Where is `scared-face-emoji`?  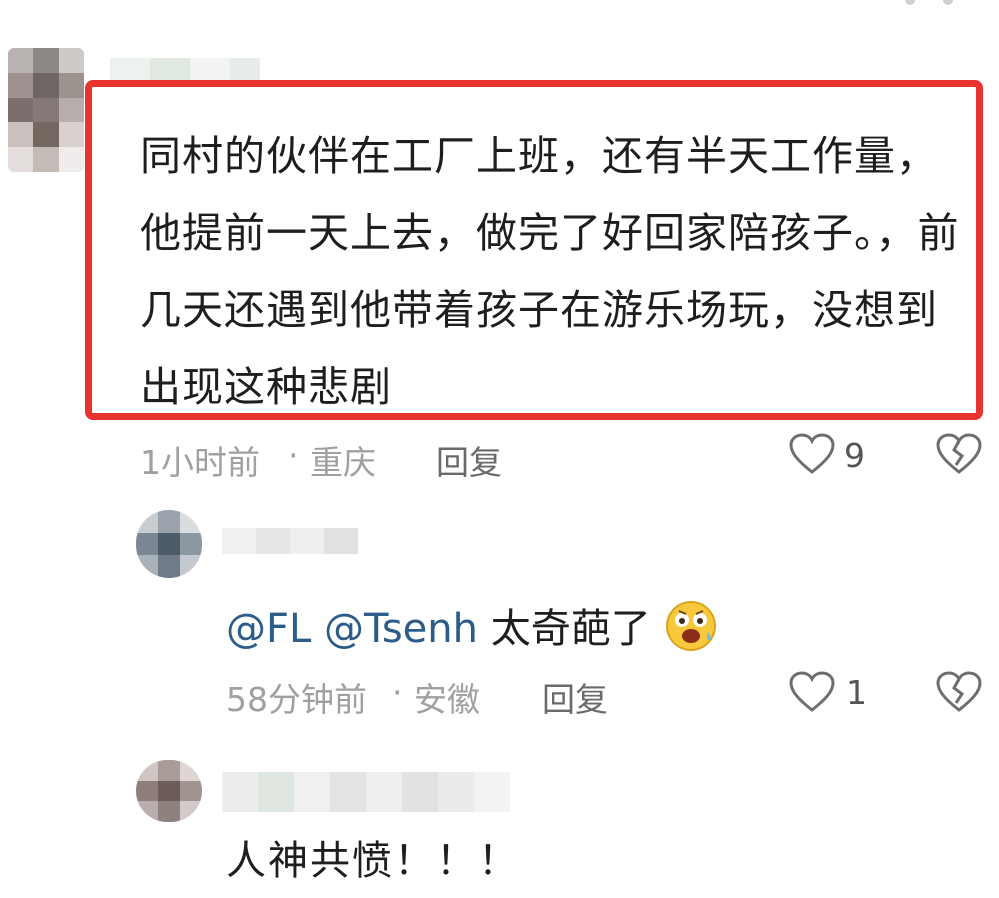
scared-face-emoji is located at coordinates (691, 626).